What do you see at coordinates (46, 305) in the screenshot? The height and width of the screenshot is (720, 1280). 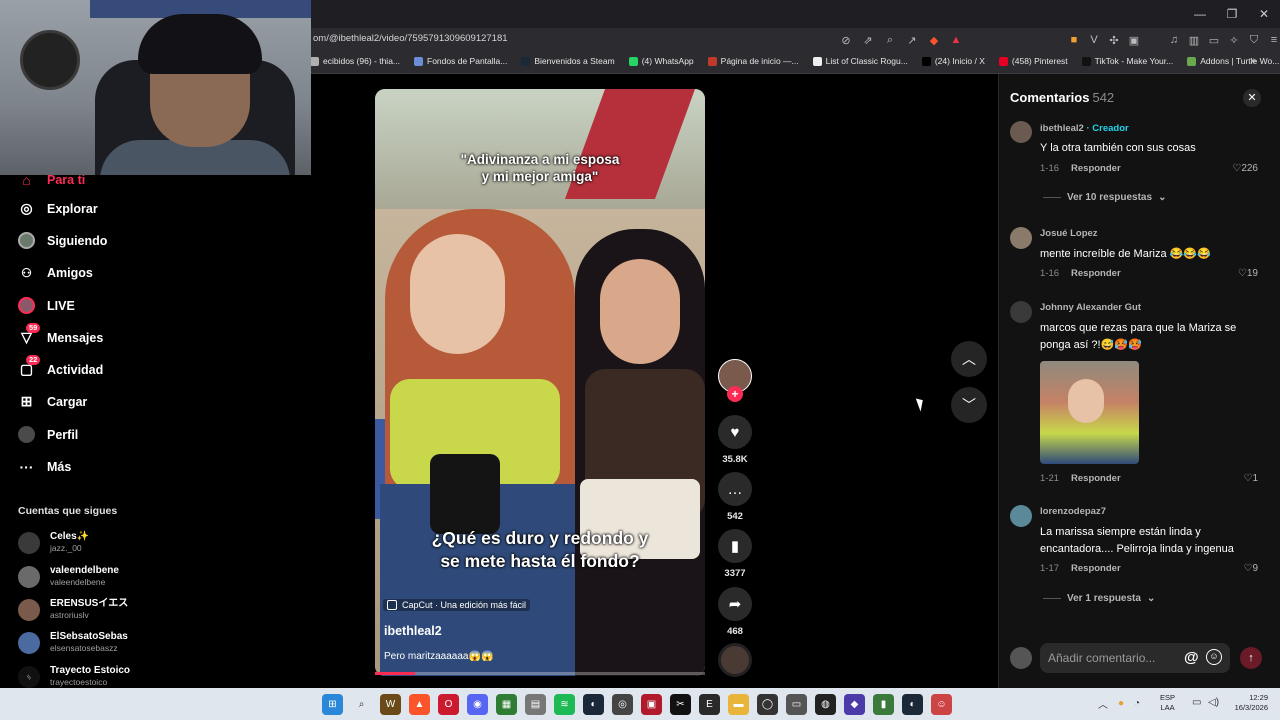 I see `sidebar-item-live: LIVE` at bounding box center [46, 305].